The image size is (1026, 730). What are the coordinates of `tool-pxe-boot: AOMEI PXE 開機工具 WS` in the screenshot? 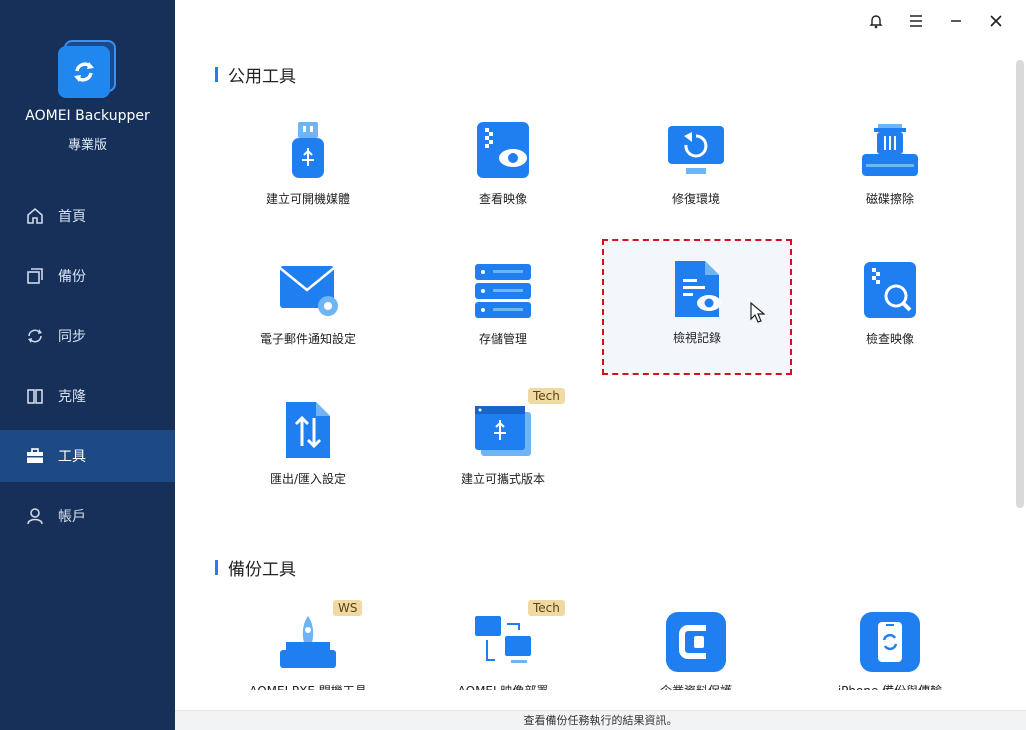 It's located at (308, 642).